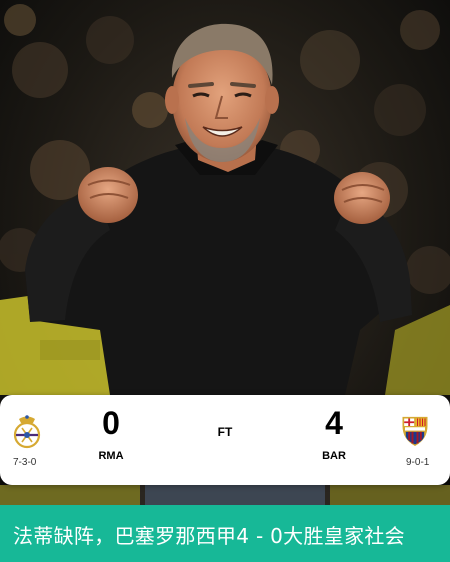  I want to click on match-status: FT, so click(225, 432).